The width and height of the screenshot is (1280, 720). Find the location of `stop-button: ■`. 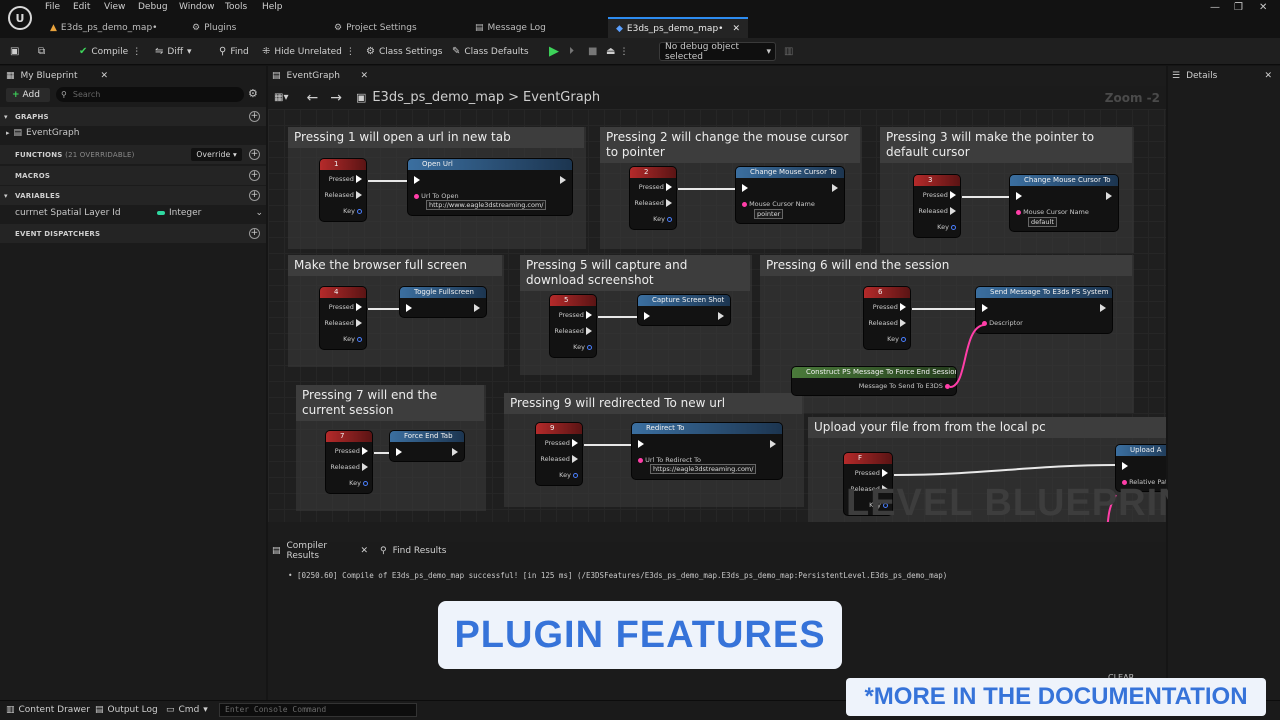

stop-button: ■ is located at coordinates (592, 51).